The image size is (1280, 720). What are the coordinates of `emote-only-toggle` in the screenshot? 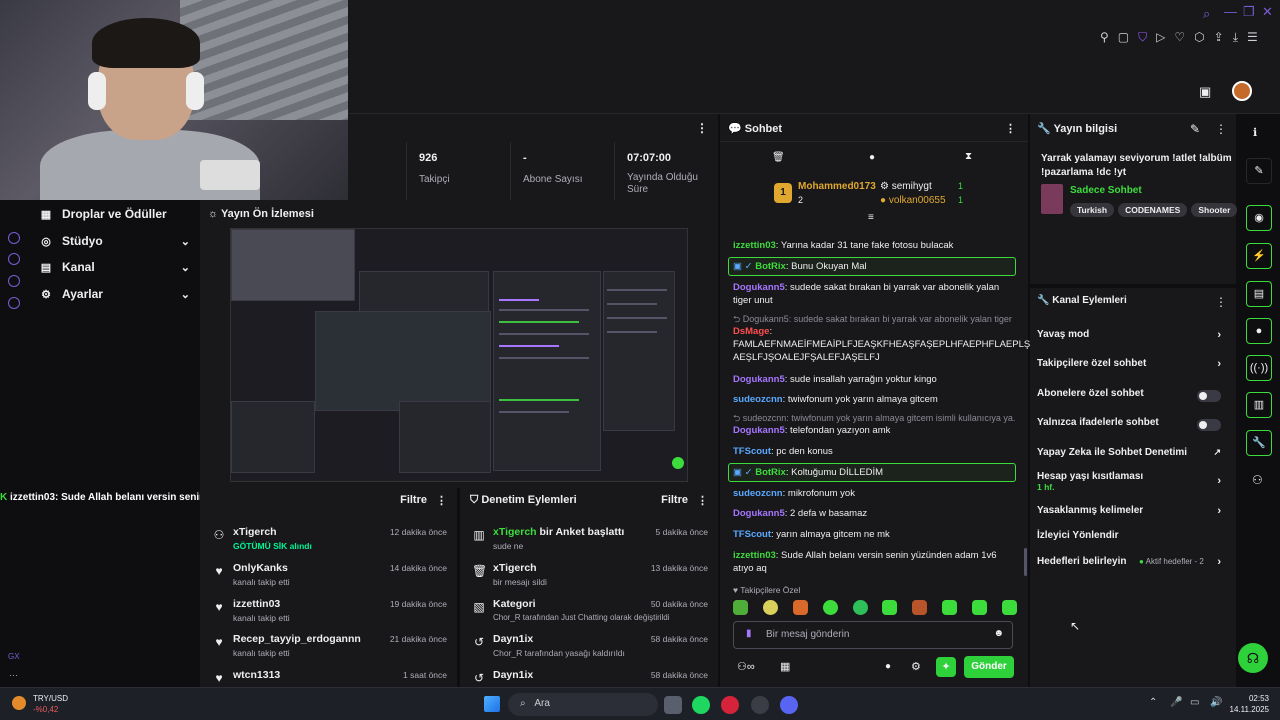 It's located at (1209, 425).